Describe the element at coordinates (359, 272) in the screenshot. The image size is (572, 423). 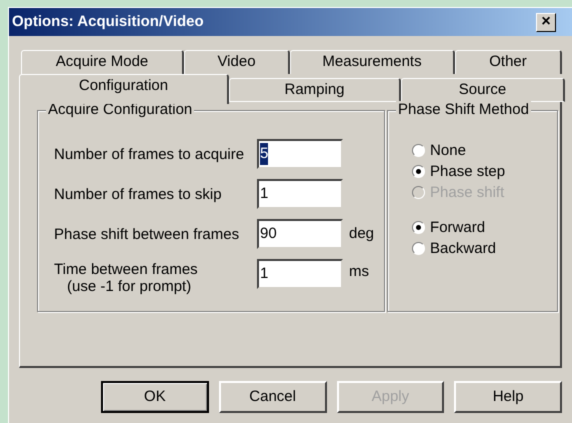
I see `unit-label: ms` at that location.